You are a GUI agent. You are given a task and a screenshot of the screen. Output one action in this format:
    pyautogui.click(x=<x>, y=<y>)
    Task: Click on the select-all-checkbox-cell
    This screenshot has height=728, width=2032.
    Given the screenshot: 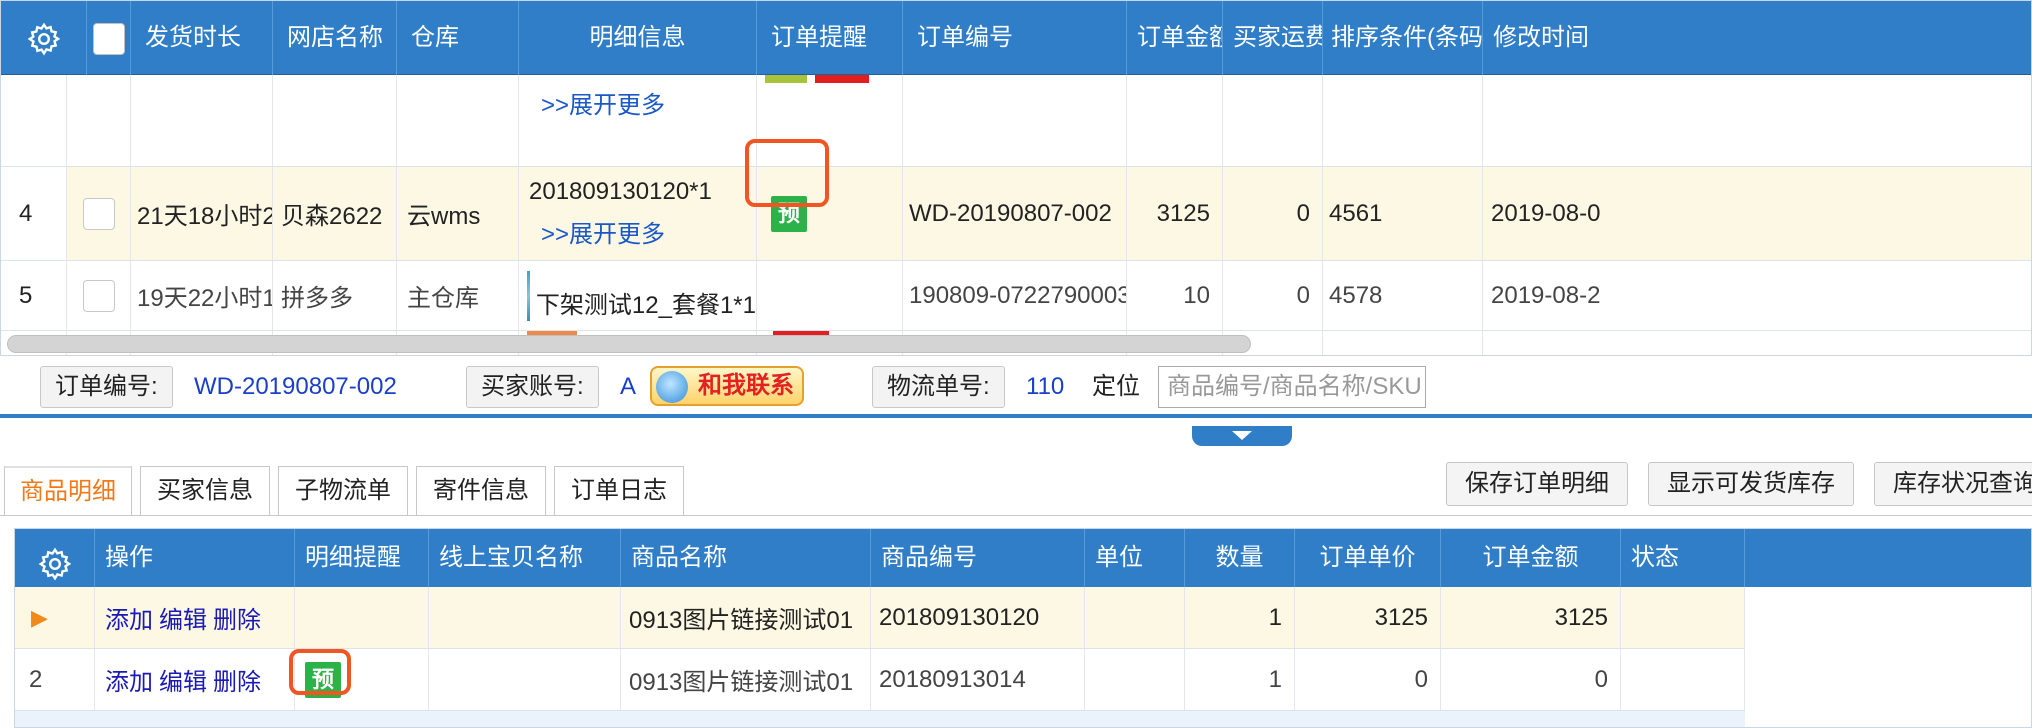 What is the action you would take?
    pyautogui.click(x=109, y=38)
    